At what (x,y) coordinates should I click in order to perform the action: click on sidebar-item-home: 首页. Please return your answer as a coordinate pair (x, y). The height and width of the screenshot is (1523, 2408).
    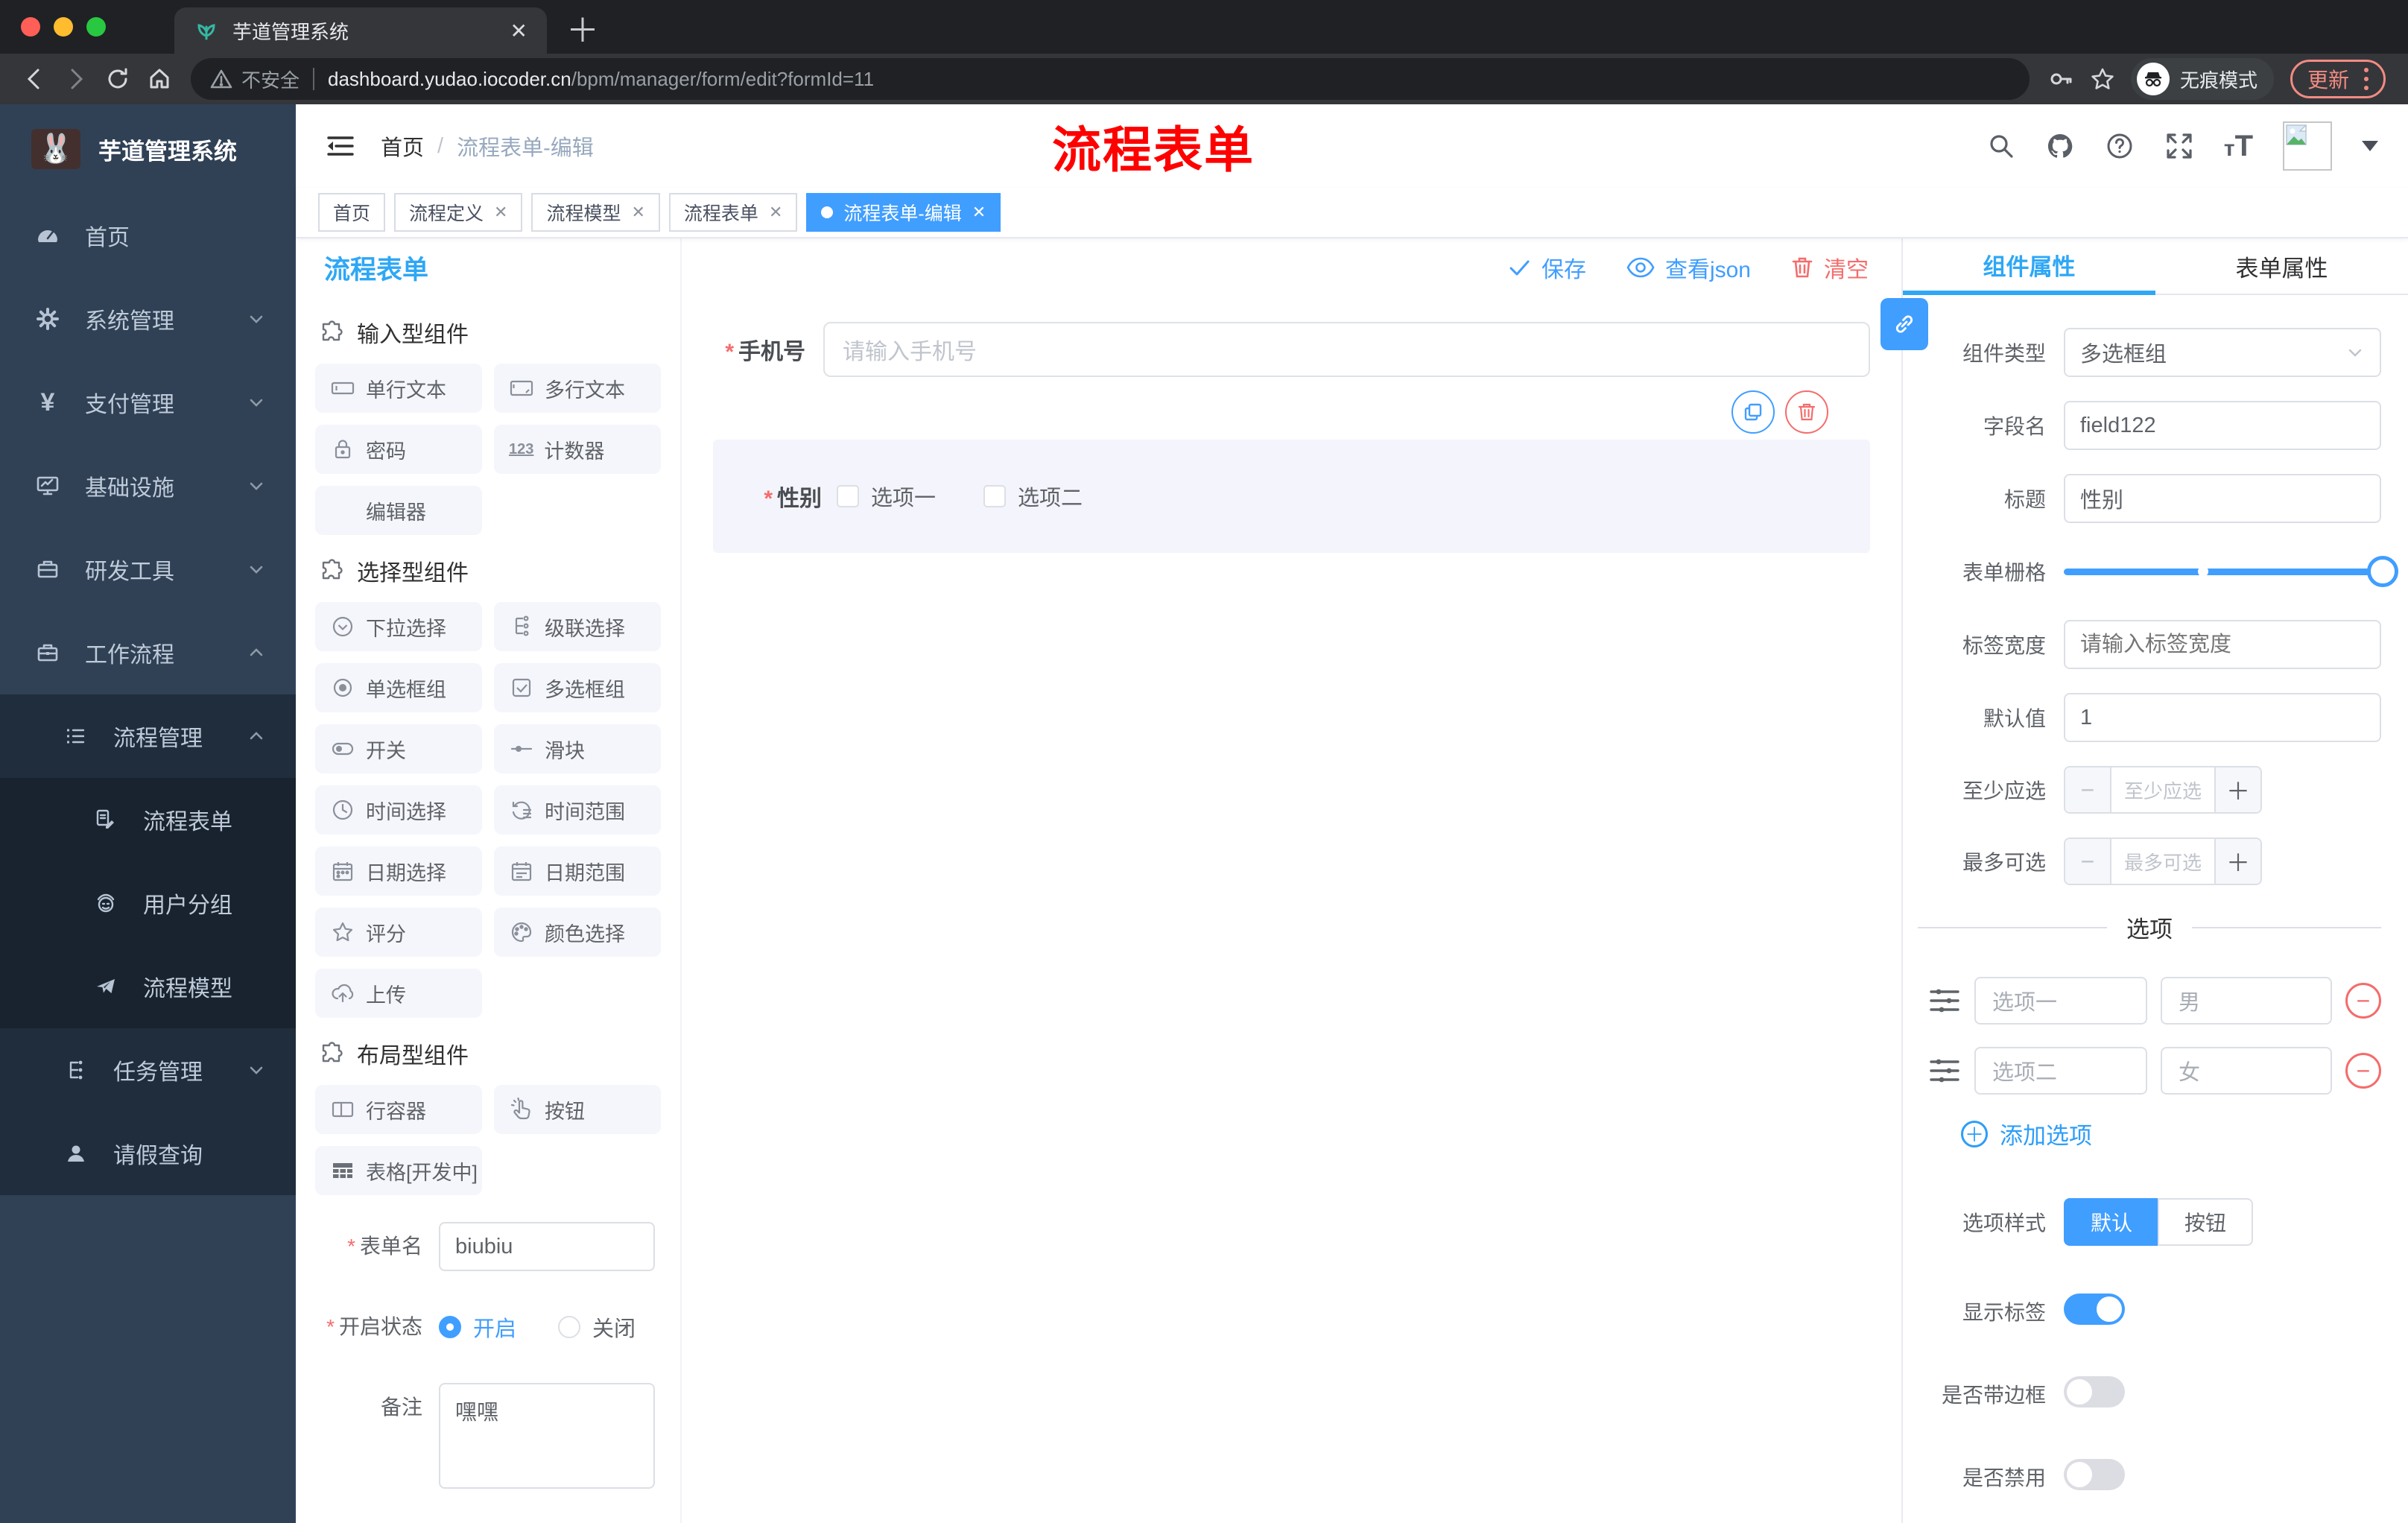
    Looking at the image, I should click on (148, 235).